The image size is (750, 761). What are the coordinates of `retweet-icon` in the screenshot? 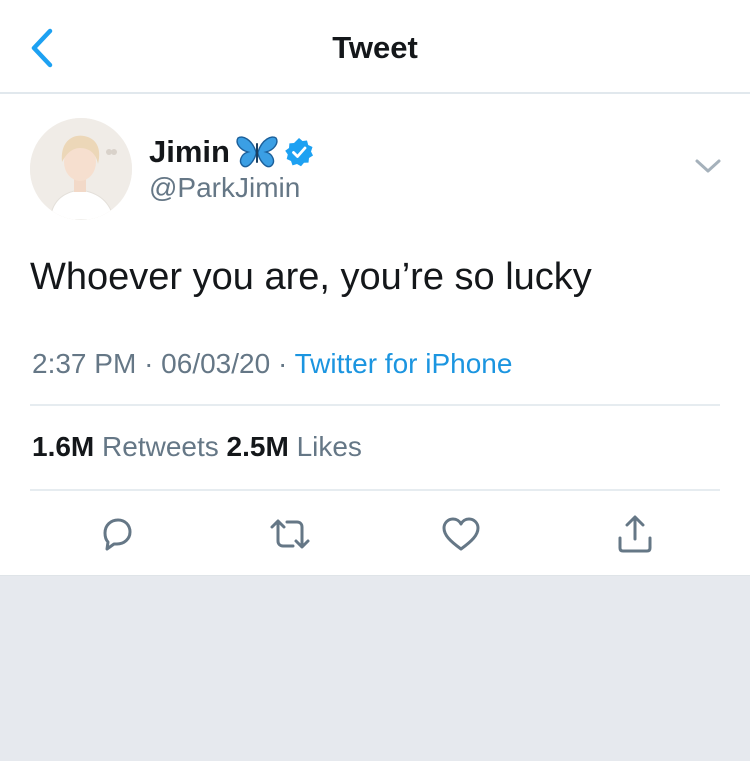 It's located at (290, 534).